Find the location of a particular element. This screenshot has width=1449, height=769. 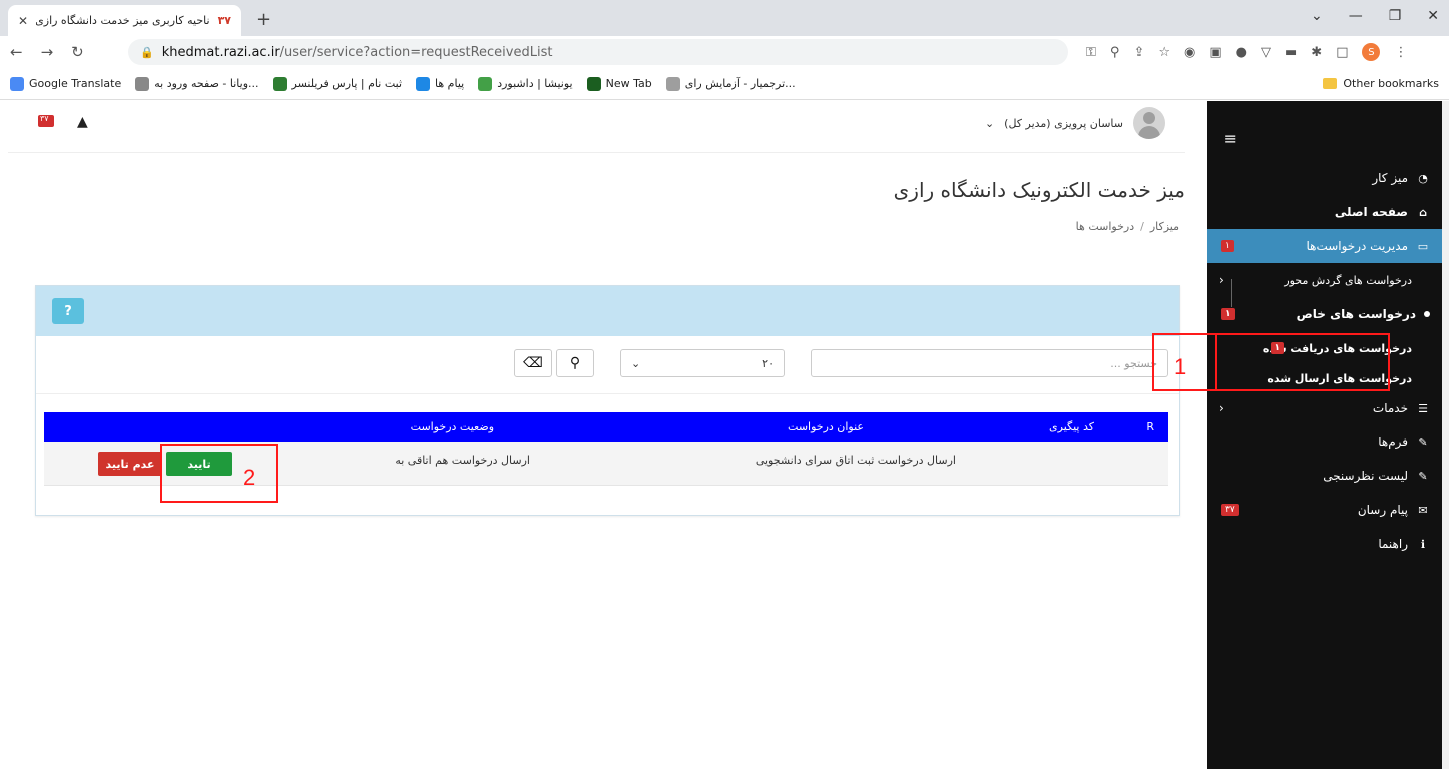

bookmark-label: ثبت نام | پارس فریلنسر is located at coordinates (347, 83).